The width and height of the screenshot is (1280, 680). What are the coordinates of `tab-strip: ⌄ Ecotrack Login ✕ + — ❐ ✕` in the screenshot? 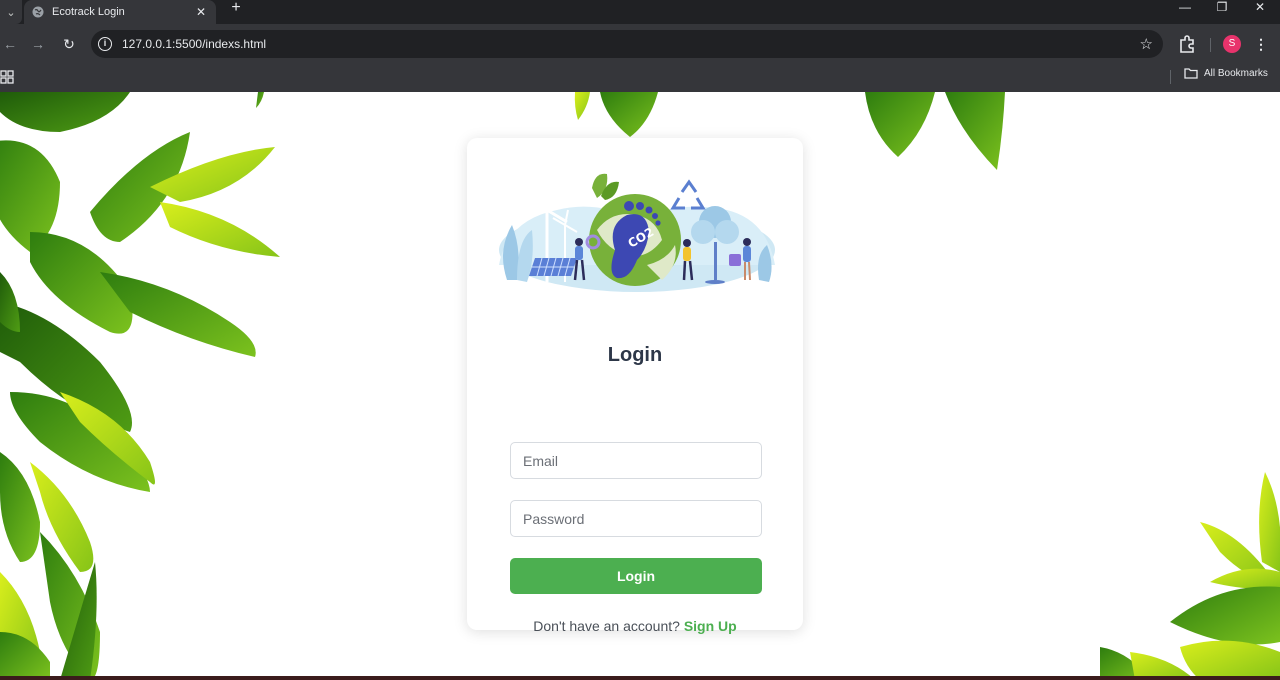 It's located at (640, 12).